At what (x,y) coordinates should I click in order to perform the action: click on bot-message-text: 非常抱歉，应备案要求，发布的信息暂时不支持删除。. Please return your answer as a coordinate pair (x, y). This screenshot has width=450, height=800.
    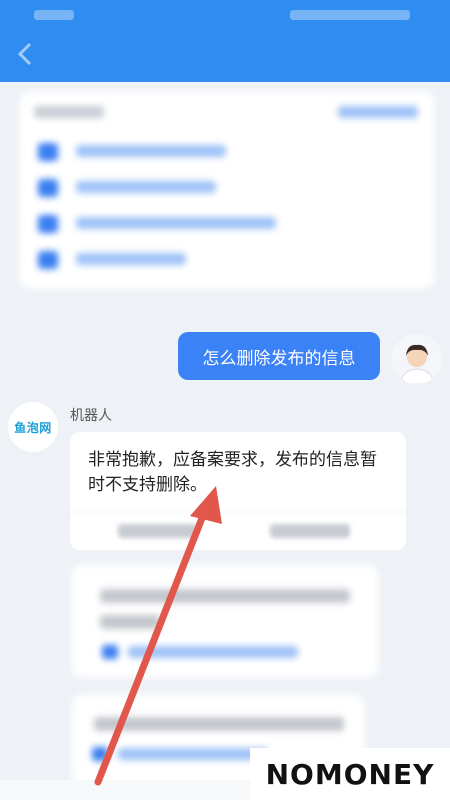
    Looking at the image, I should click on (232, 472).